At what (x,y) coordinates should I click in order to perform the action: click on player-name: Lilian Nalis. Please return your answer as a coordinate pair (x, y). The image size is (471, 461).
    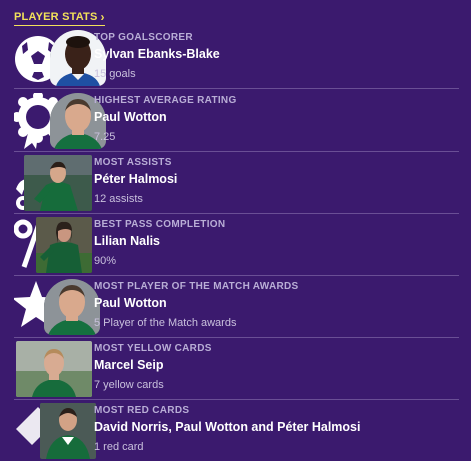
    Looking at the image, I should click on (274, 241).